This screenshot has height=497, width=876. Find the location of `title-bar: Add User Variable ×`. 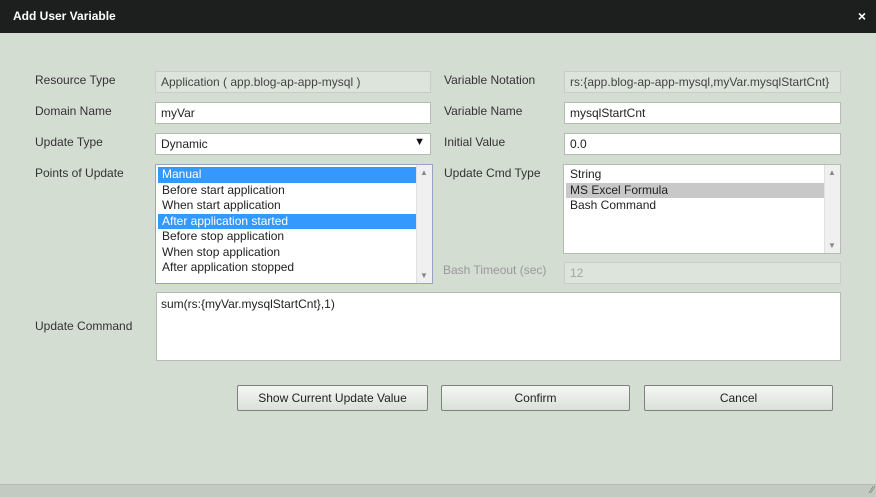

title-bar: Add User Variable × is located at coordinates (438, 16).